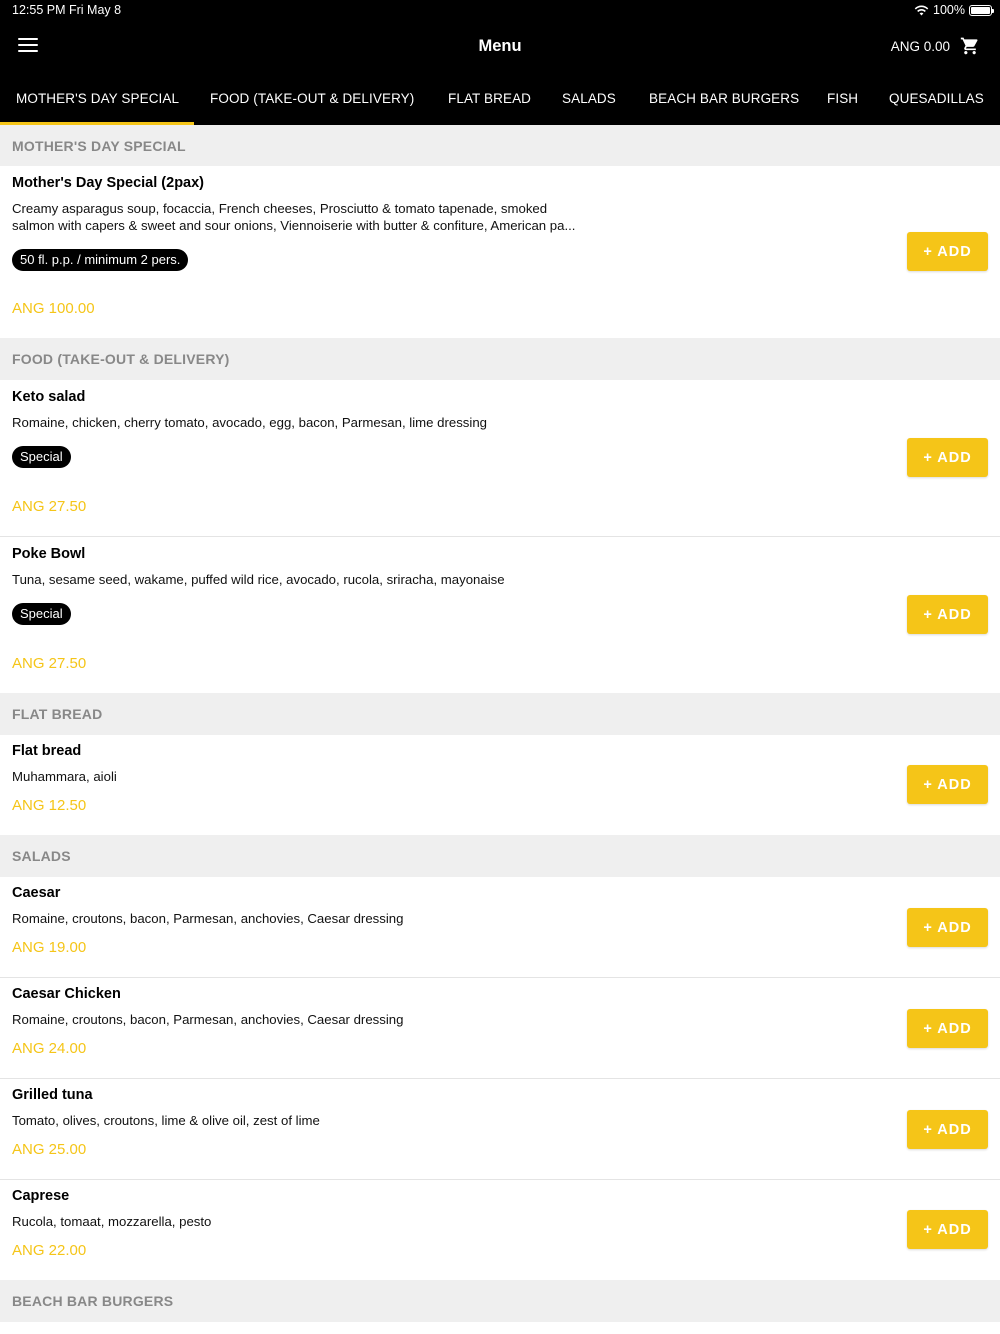  Describe the element at coordinates (920, 46) in the screenshot. I see `cart-total: ANG 0.00` at that location.